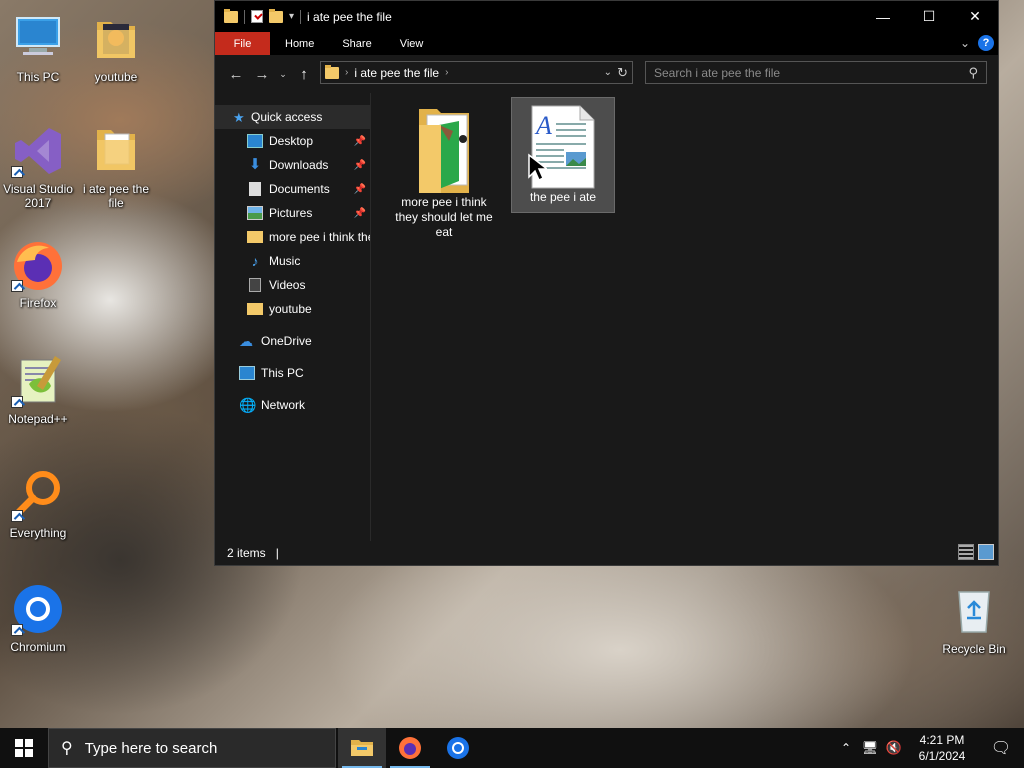 The height and width of the screenshot is (768, 1024). What do you see at coordinates (894, 748) in the screenshot?
I see `volume-muted-icon: 🔇` at bounding box center [894, 748].